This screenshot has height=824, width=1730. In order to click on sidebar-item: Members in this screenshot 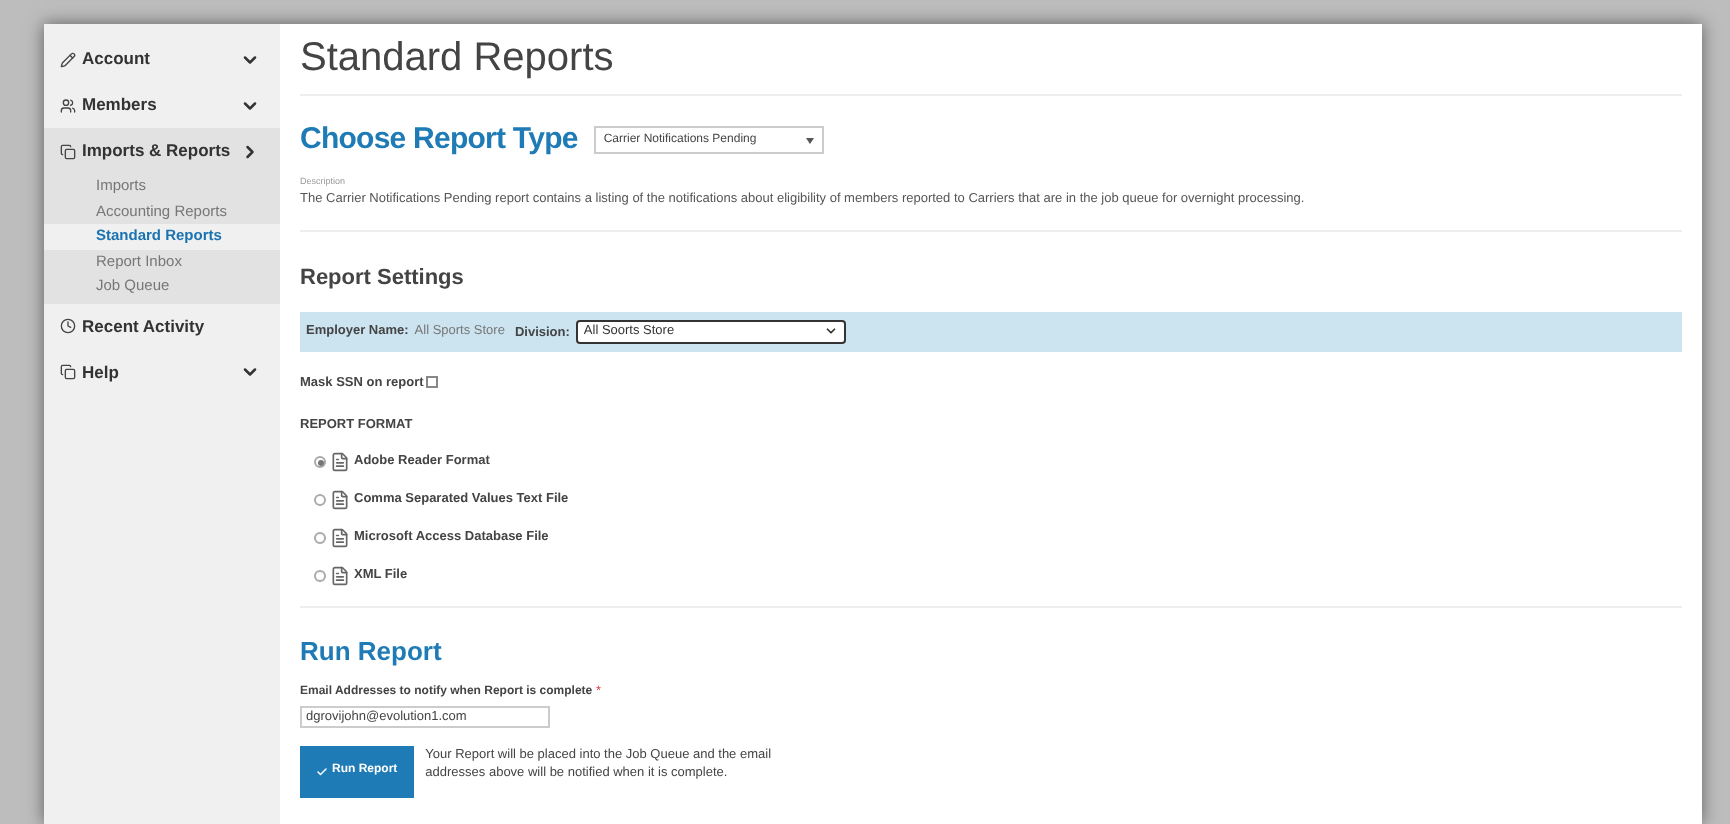, I will do `click(161, 105)`.